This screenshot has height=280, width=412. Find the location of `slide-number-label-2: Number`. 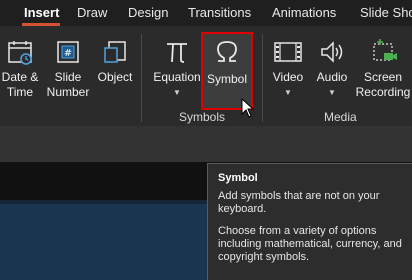

slide-number-label-2: Number is located at coordinates (68, 92).